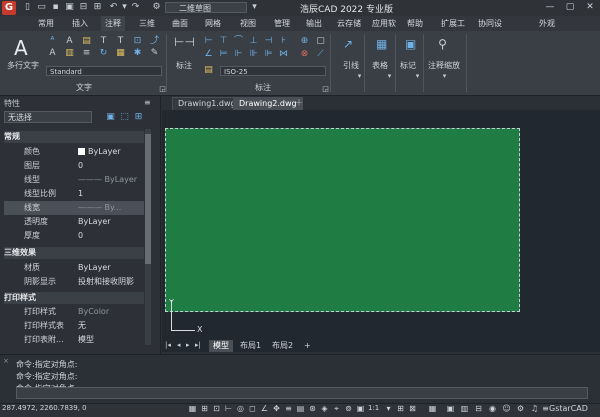 The width and height of the screenshot is (600, 417). What do you see at coordinates (74, 137) in the screenshot?
I see `section-general: 常规` at bounding box center [74, 137].